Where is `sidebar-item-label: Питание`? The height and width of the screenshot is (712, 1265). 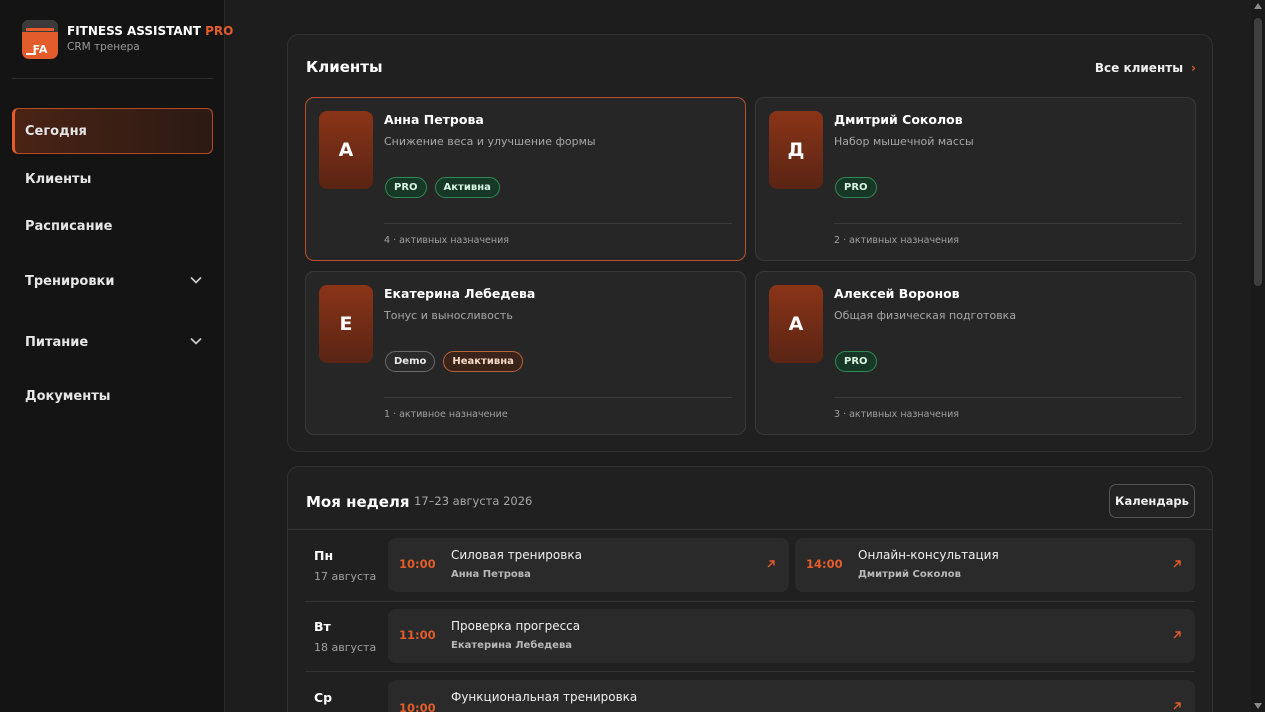
sidebar-item-label: Питание is located at coordinates (57, 342).